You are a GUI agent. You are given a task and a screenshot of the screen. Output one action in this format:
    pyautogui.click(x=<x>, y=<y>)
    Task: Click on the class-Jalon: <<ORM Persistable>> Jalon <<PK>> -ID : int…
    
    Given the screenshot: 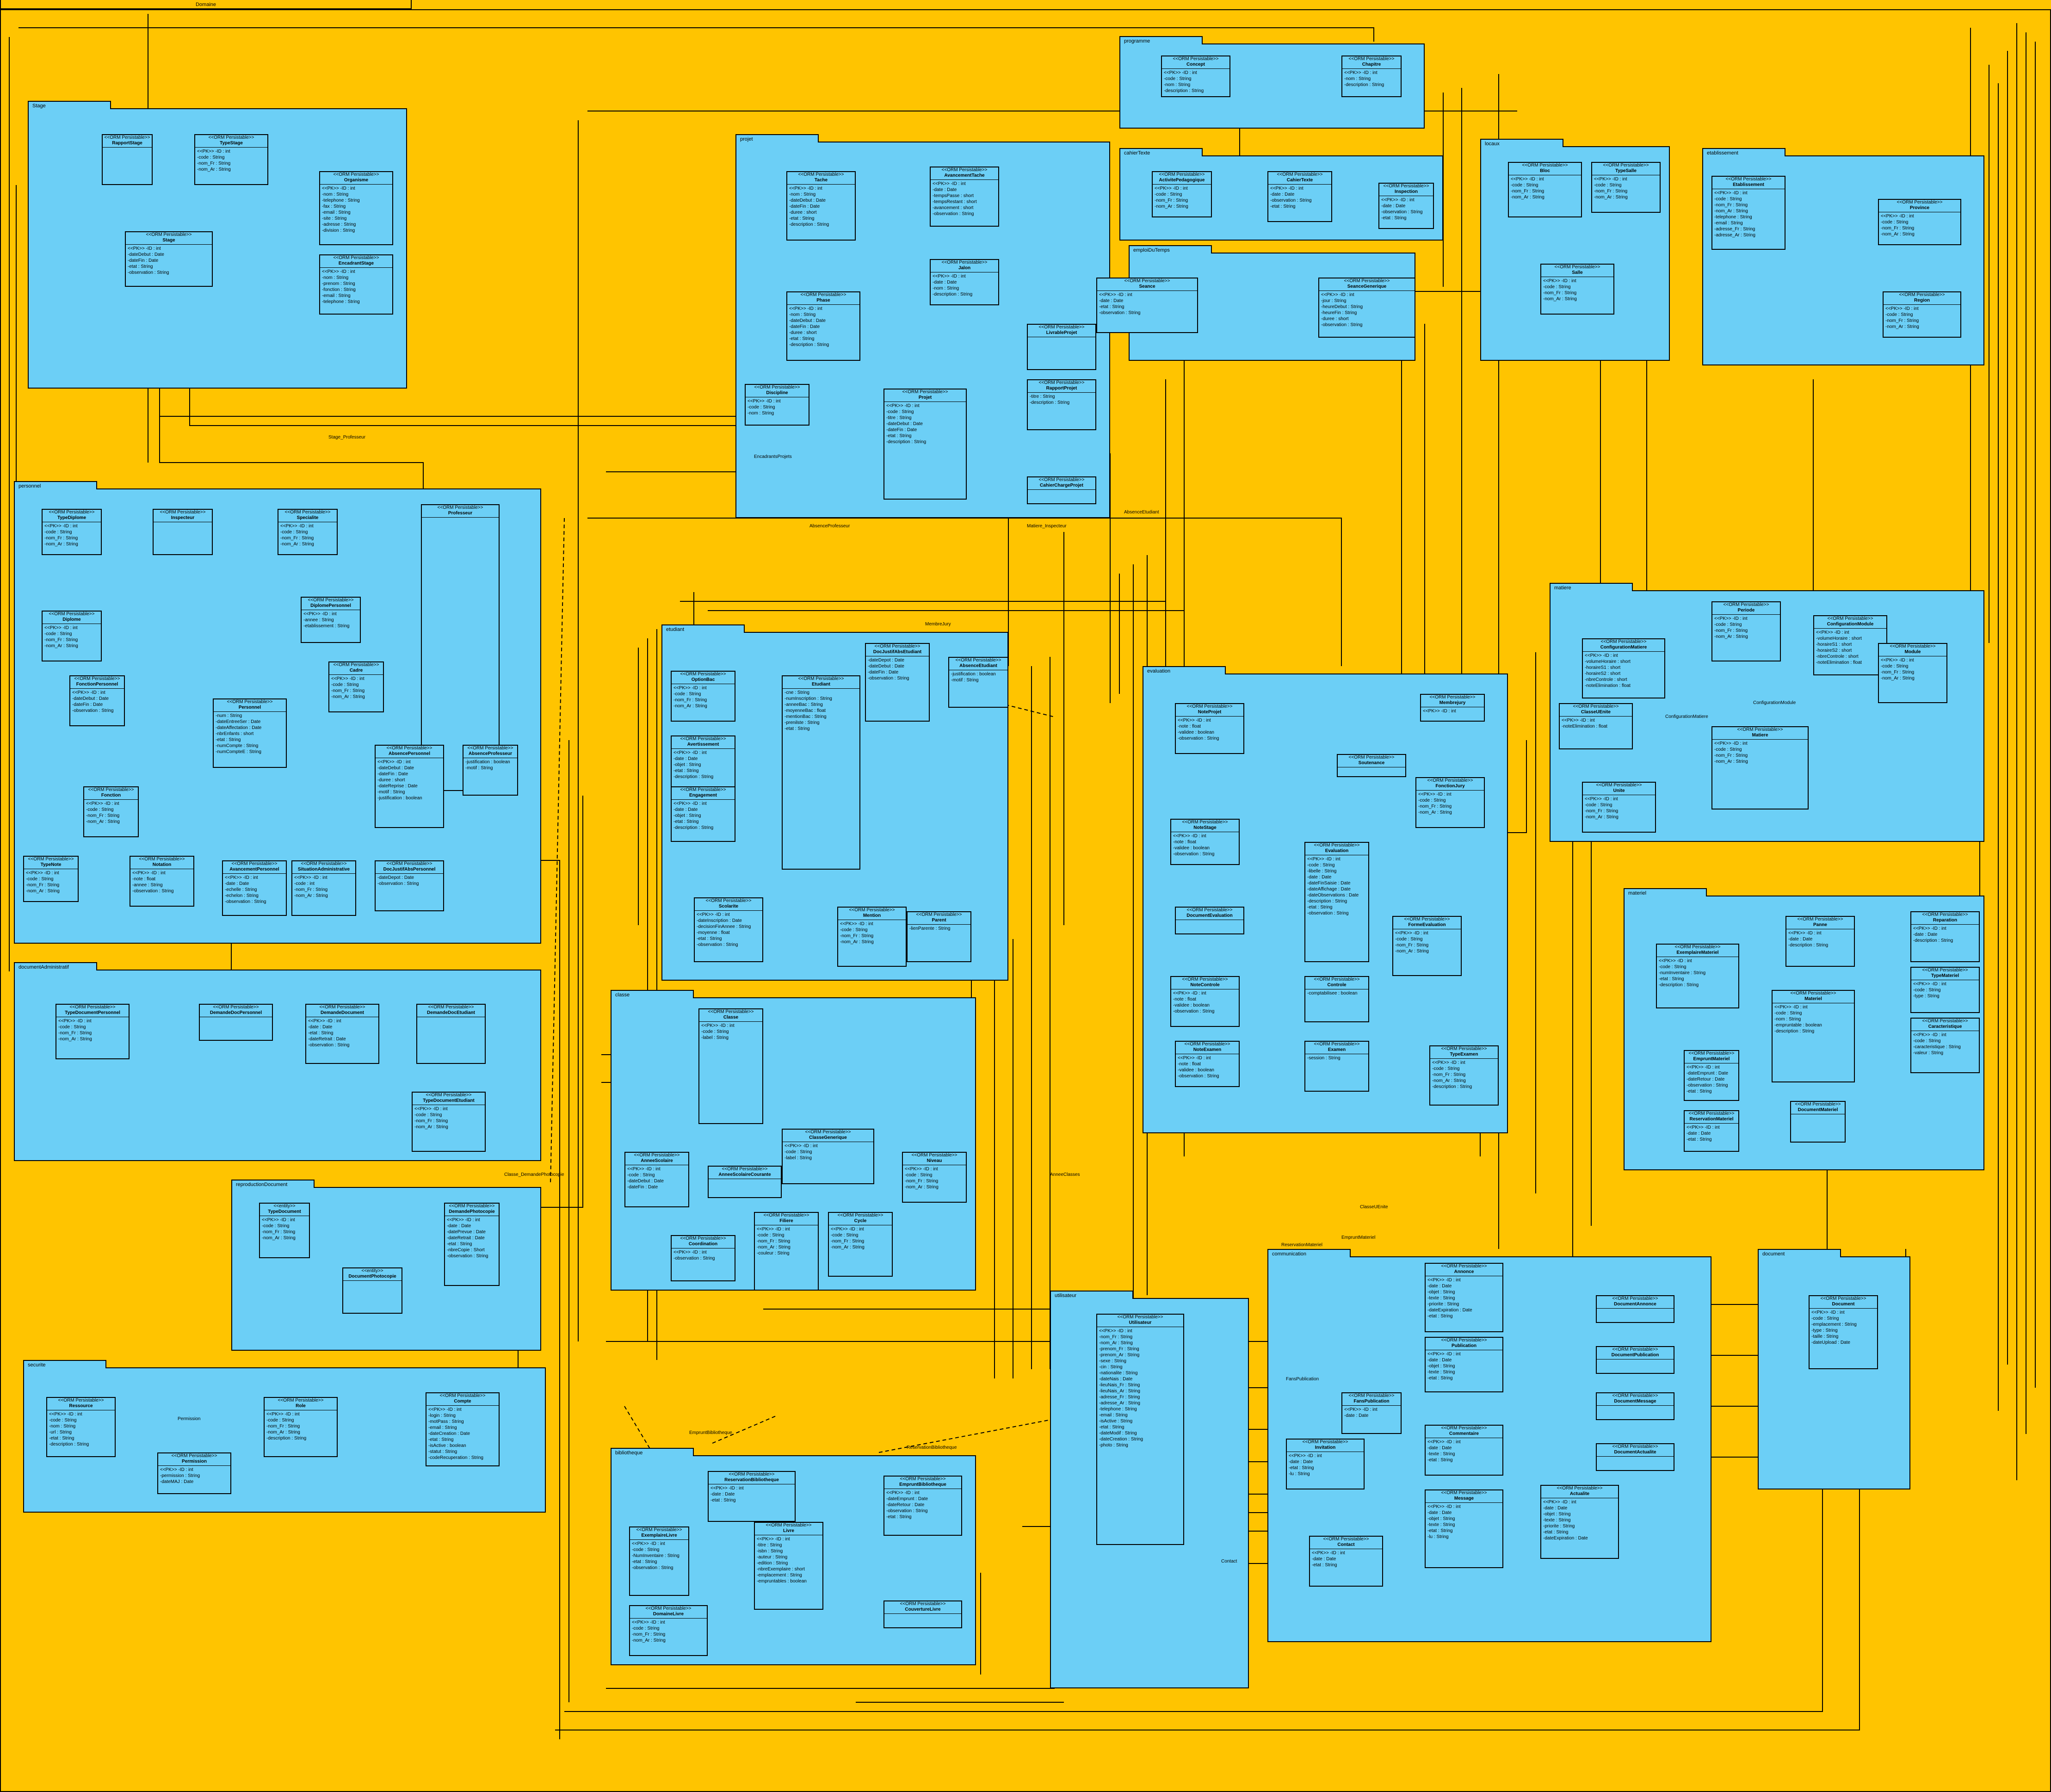 What is the action you would take?
    pyautogui.click(x=964, y=282)
    